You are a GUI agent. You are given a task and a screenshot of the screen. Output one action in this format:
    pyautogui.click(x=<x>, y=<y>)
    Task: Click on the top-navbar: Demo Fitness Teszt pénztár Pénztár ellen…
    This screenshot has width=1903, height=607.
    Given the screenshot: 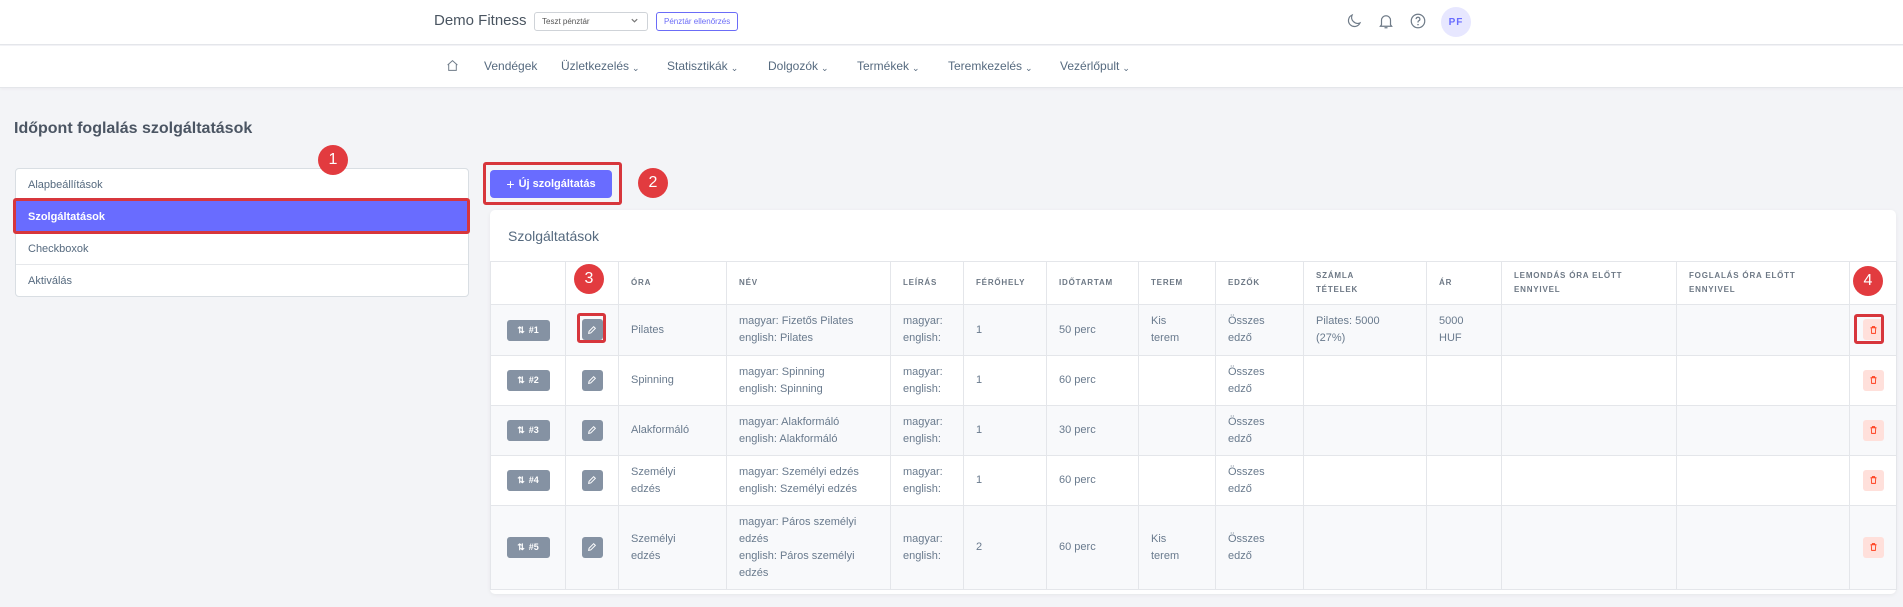 What is the action you would take?
    pyautogui.click(x=951, y=22)
    